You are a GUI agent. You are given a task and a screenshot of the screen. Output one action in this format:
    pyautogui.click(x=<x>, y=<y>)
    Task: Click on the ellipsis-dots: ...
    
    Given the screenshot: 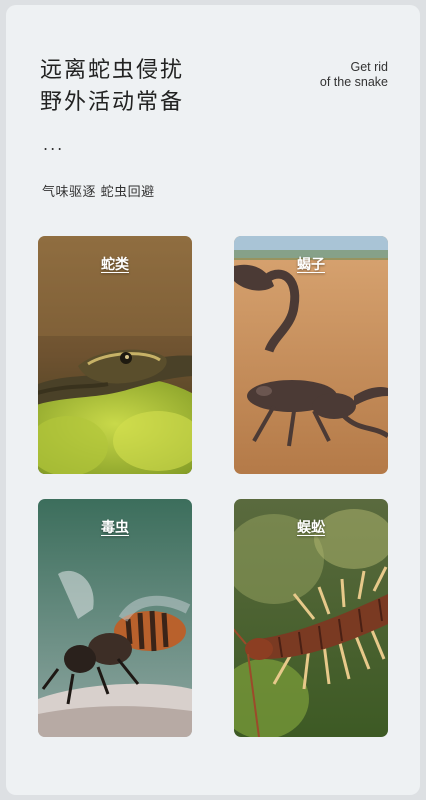 What is the action you would take?
    pyautogui.click(x=54, y=144)
    